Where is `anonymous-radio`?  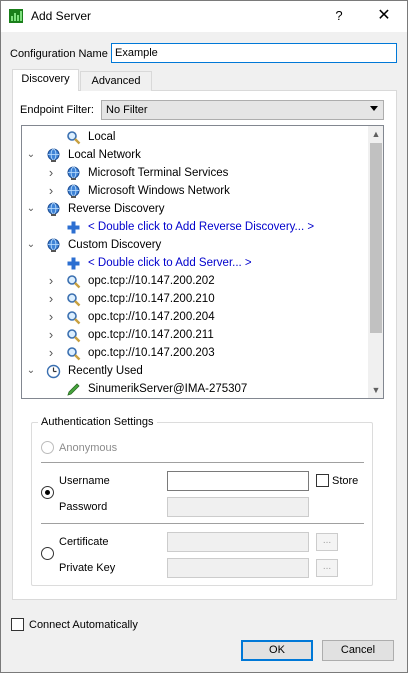 anonymous-radio is located at coordinates (47, 447).